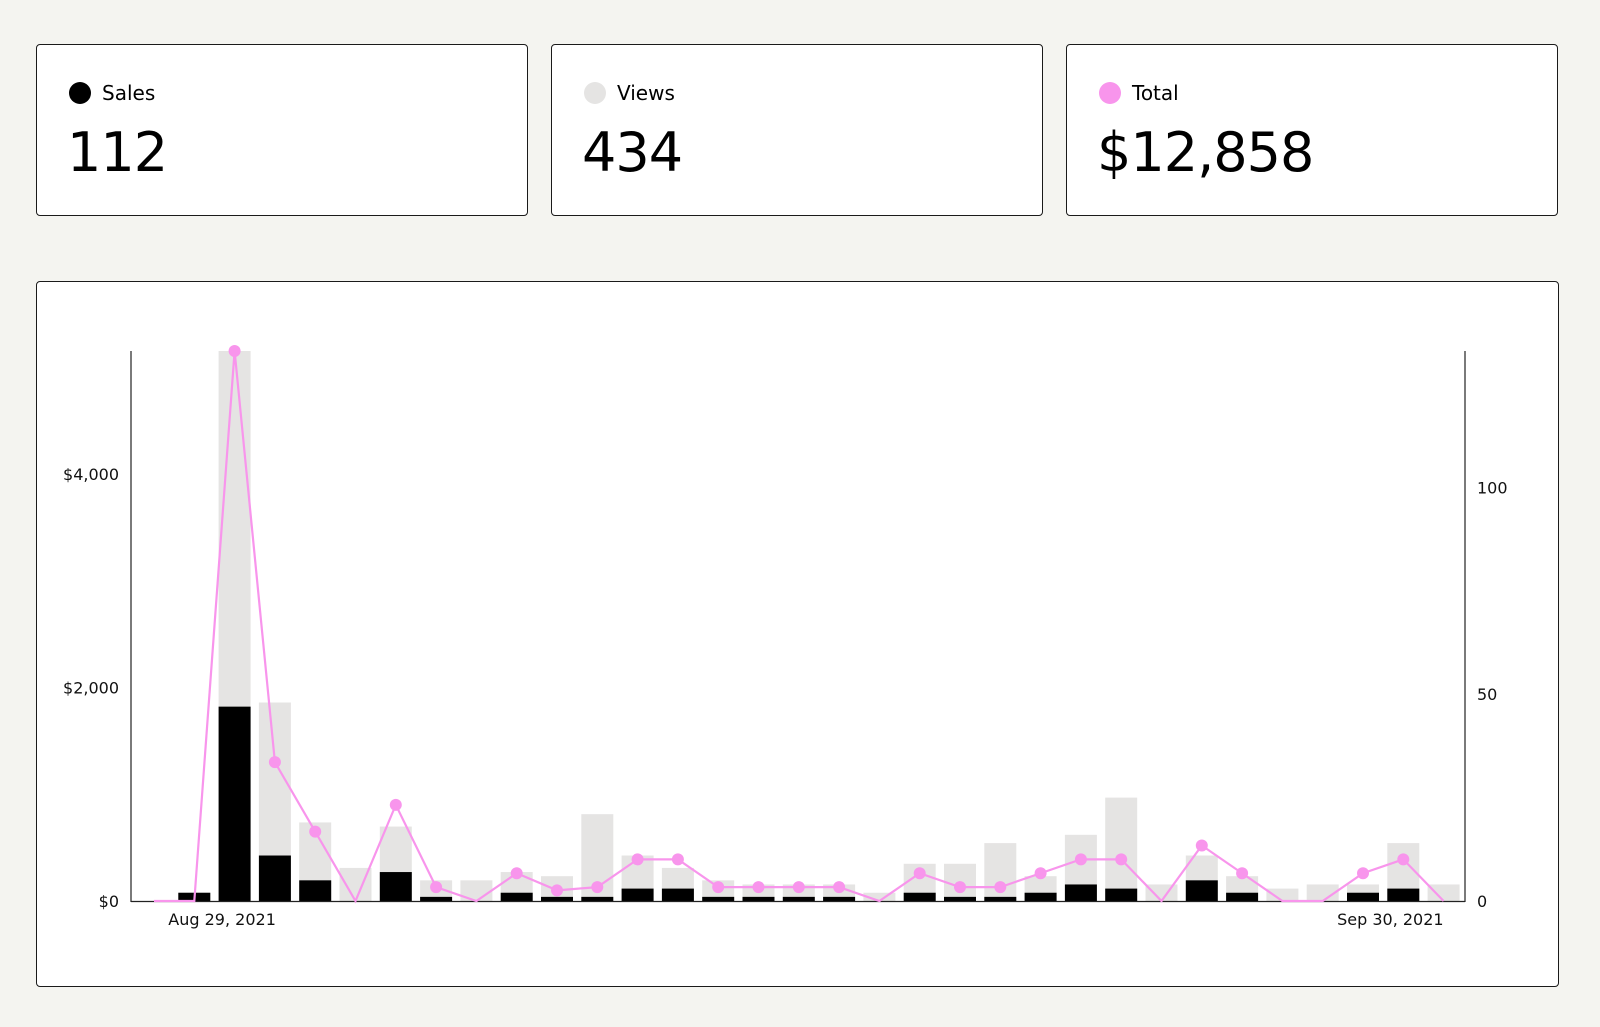 Image resolution: width=1600 pixels, height=1027 pixels. What do you see at coordinates (646, 93) in the screenshot?
I see `views-label: Views` at bounding box center [646, 93].